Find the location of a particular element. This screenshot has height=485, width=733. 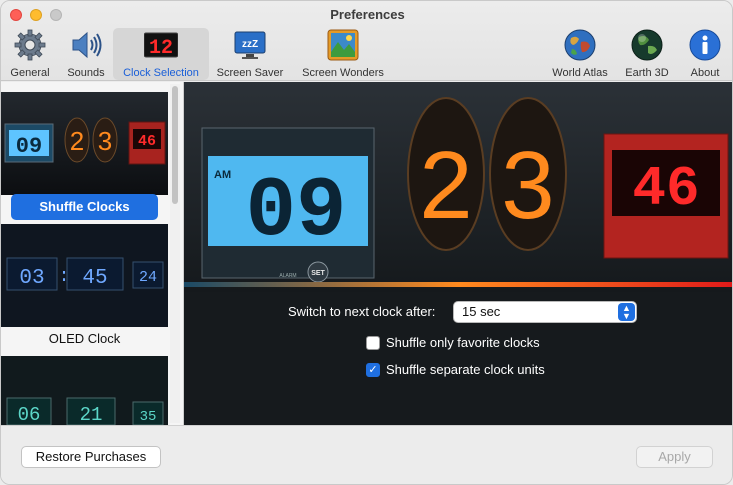

monitor-sleep-icon: zzZ is located at coordinates (250, 45).